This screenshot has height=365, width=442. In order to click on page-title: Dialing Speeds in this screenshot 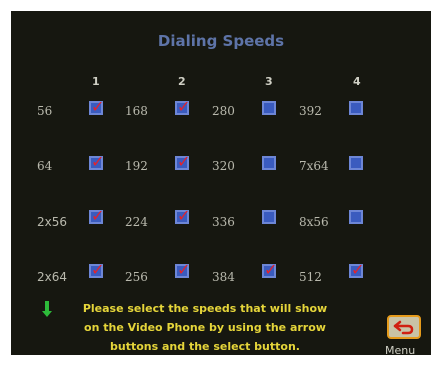, I will do `click(221, 41)`.